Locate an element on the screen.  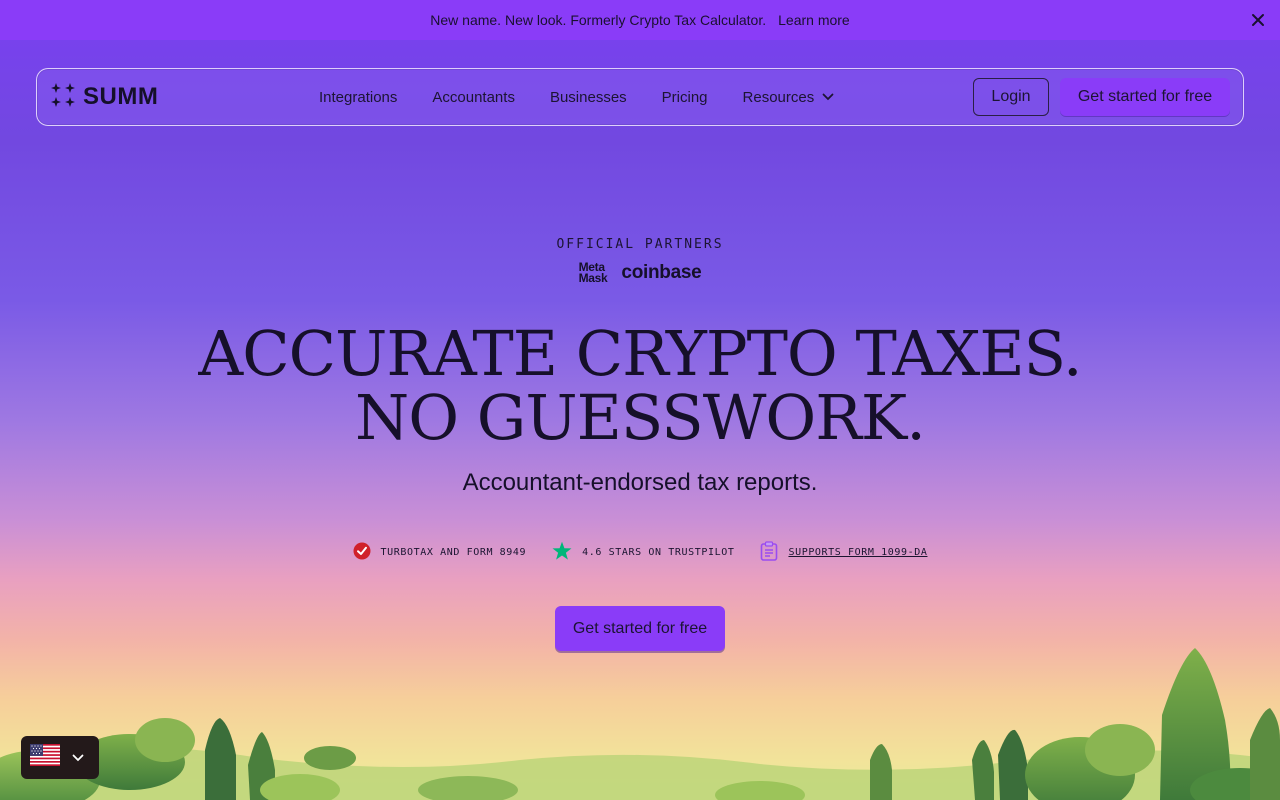
nav-link-resources: Resources is located at coordinates (789, 97).